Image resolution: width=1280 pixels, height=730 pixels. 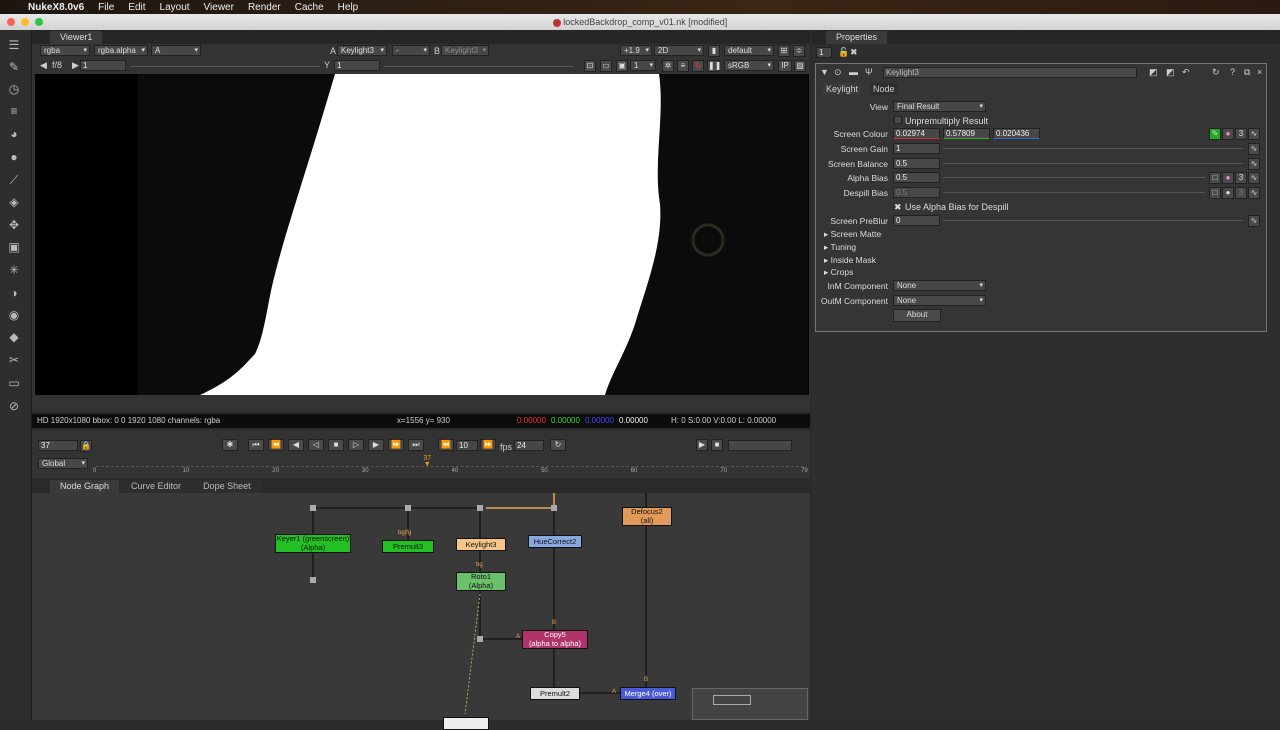 I want to click on clear-panels-icon: ✖, so click(x=854, y=52).